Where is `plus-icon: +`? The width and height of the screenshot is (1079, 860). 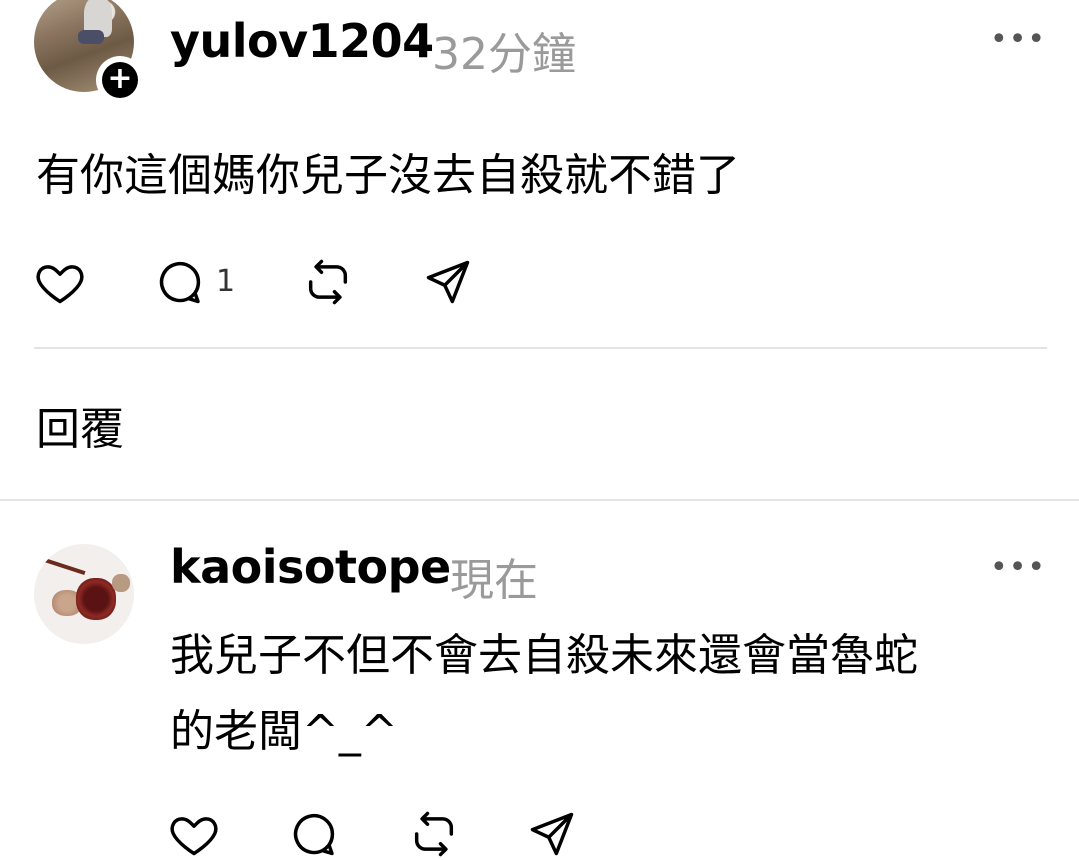 plus-icon: + is located at coordinates (120, 80).